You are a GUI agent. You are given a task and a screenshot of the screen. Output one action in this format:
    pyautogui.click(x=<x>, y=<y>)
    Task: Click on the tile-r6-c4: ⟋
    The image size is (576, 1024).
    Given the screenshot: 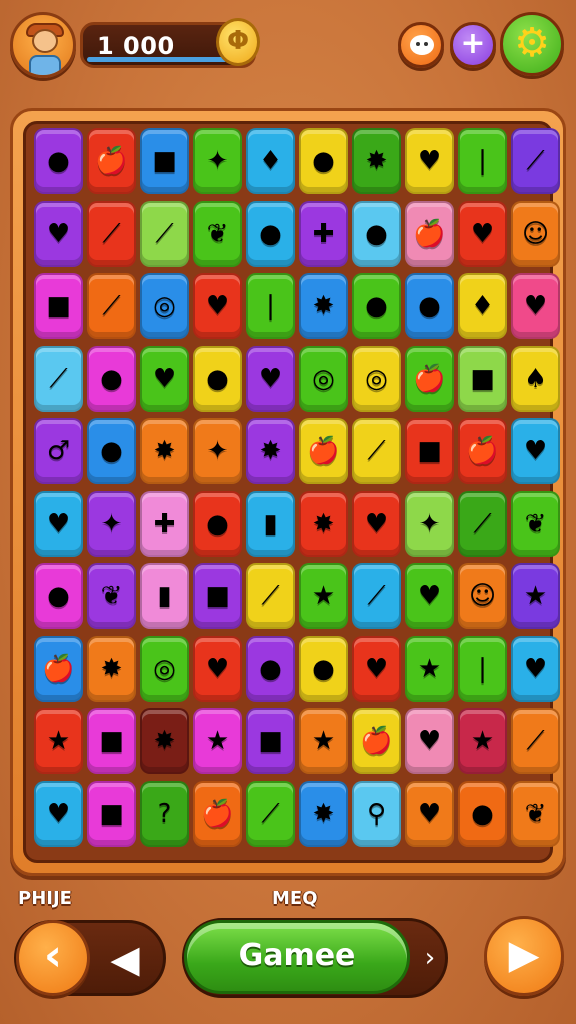 What is the action you would take?
    pyautogui.click(x=270, y=596)
    